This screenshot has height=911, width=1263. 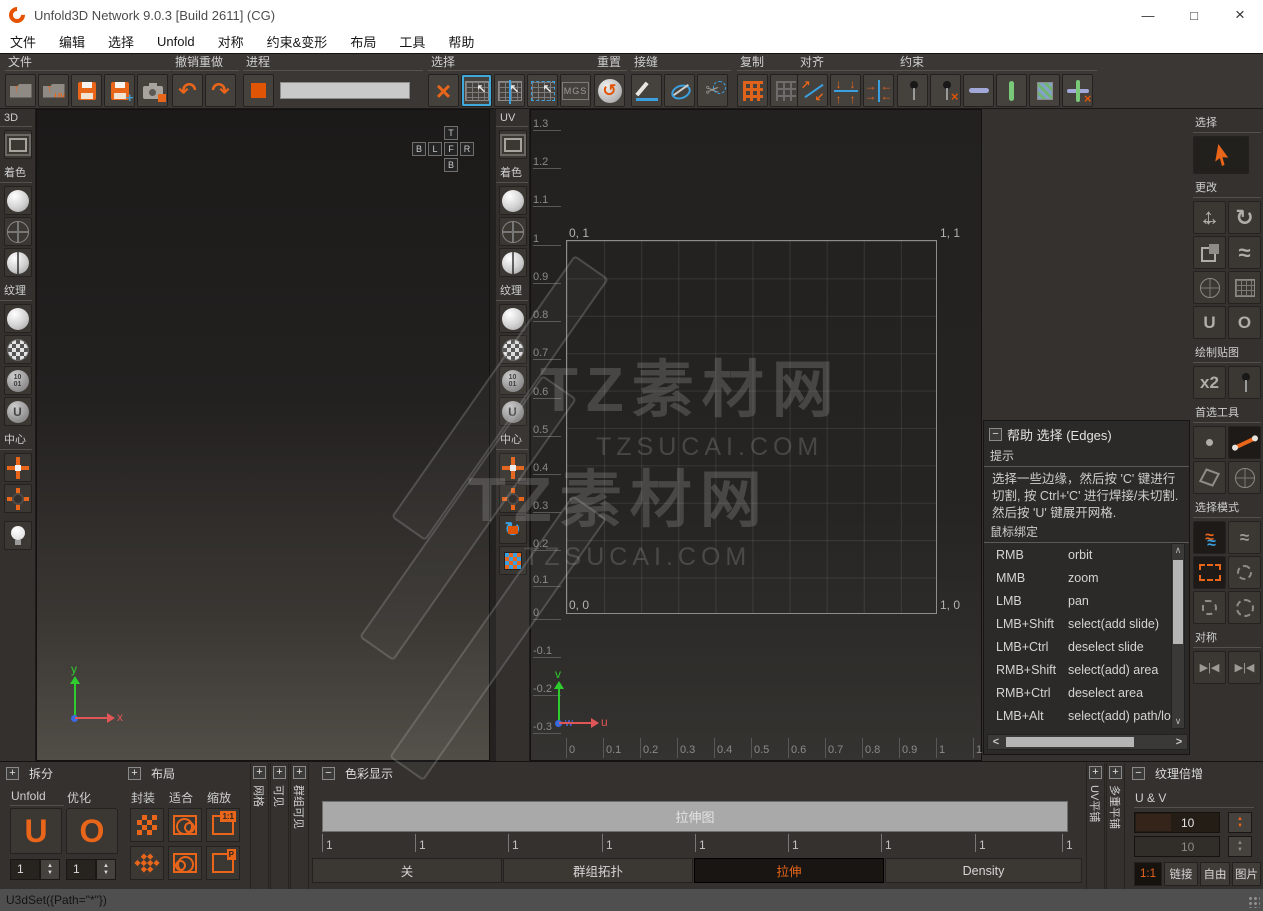 What do you see at coordinates (185, 863) in the screenshot?
I see `fit-circles-button` at bounding box center [185, 863].